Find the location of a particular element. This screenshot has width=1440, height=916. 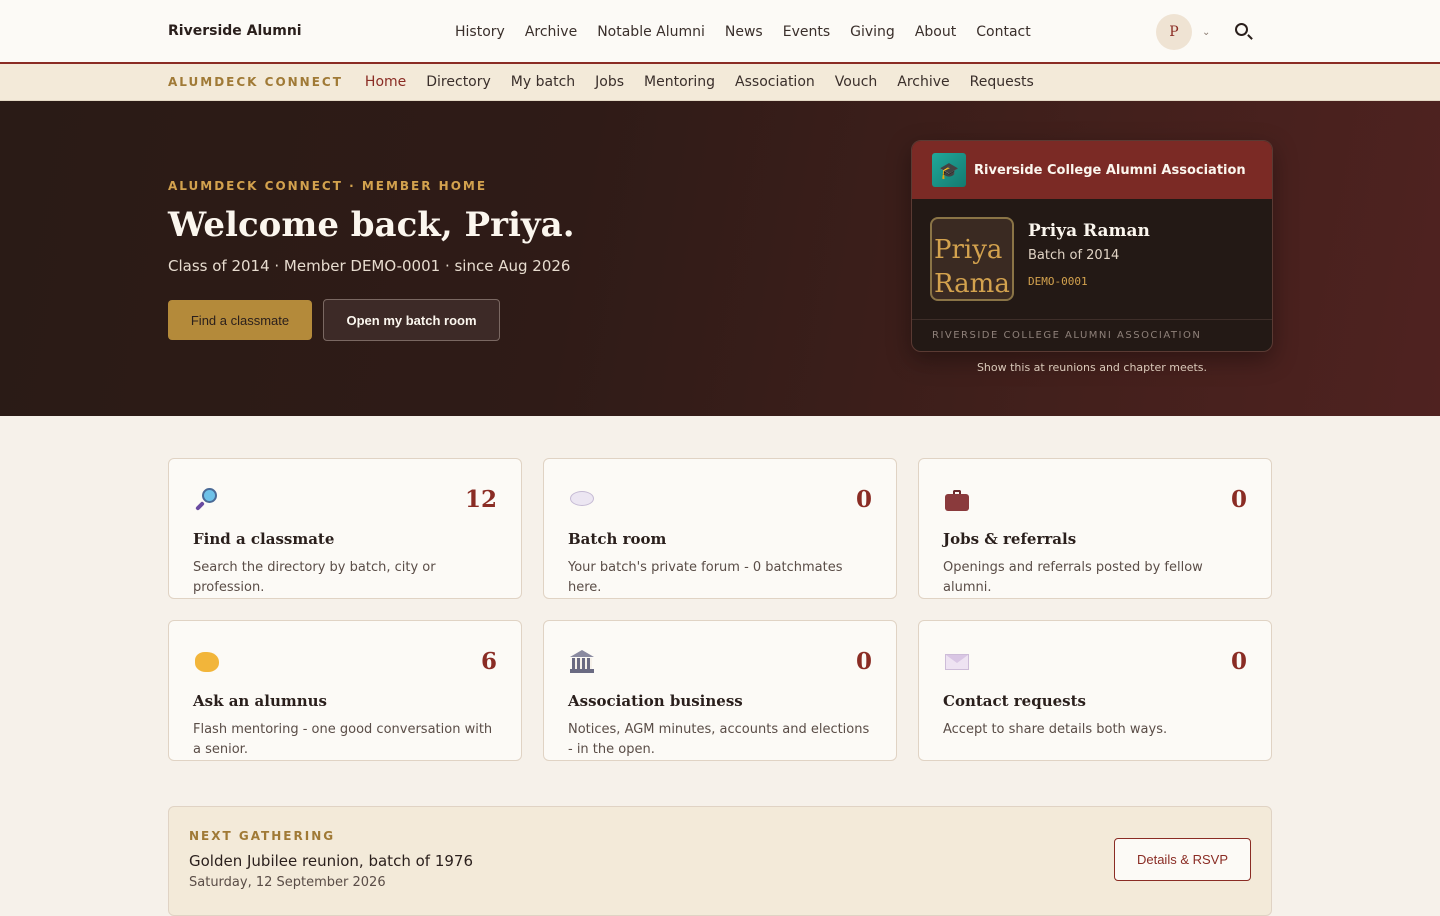

tile-title: Find a classmate is located at coordinates (264, 539).